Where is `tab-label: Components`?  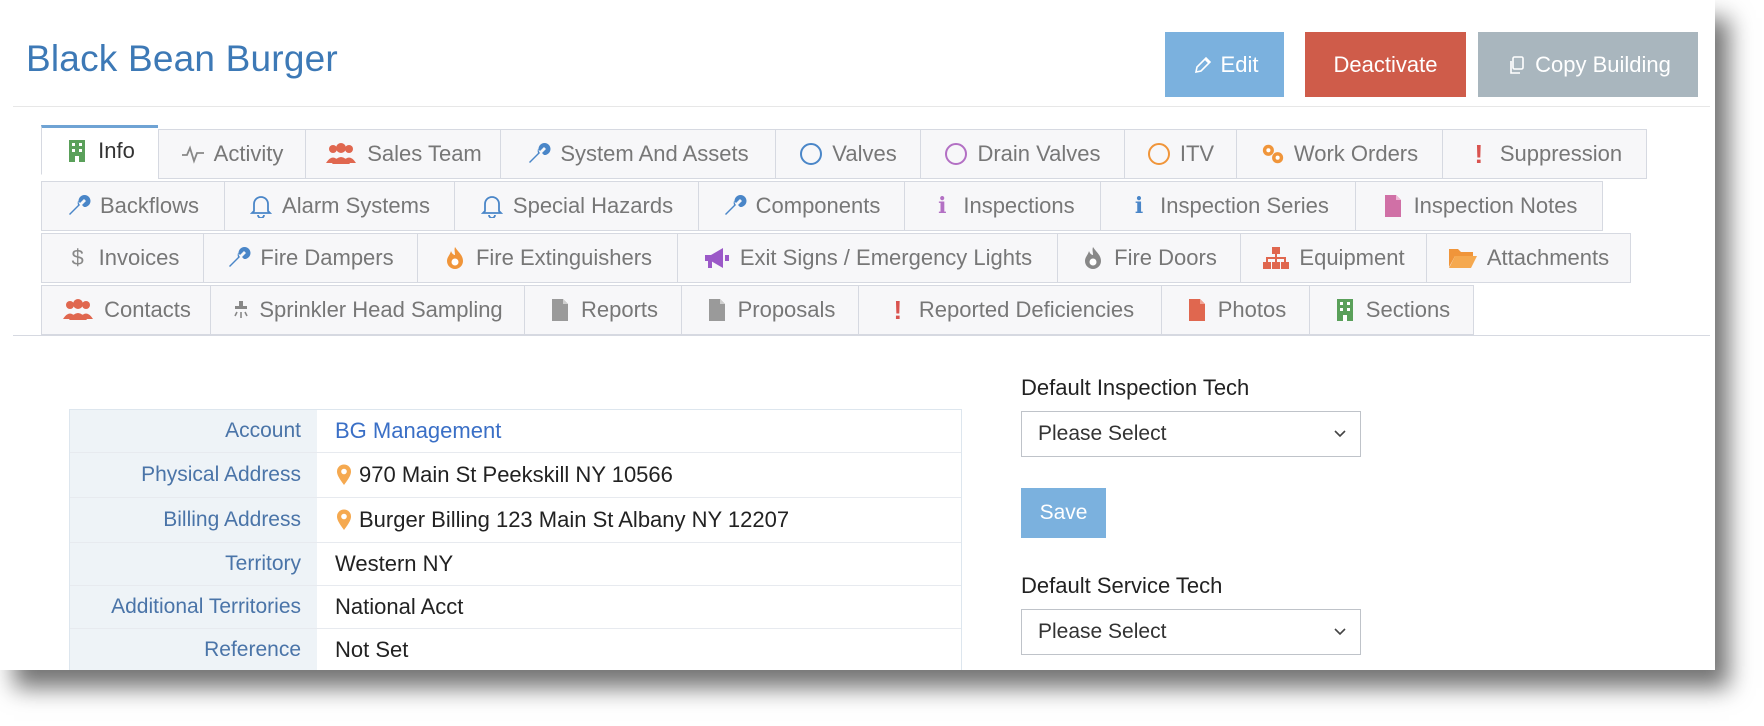
tab-label: Components is located at coordinates (818, 205).